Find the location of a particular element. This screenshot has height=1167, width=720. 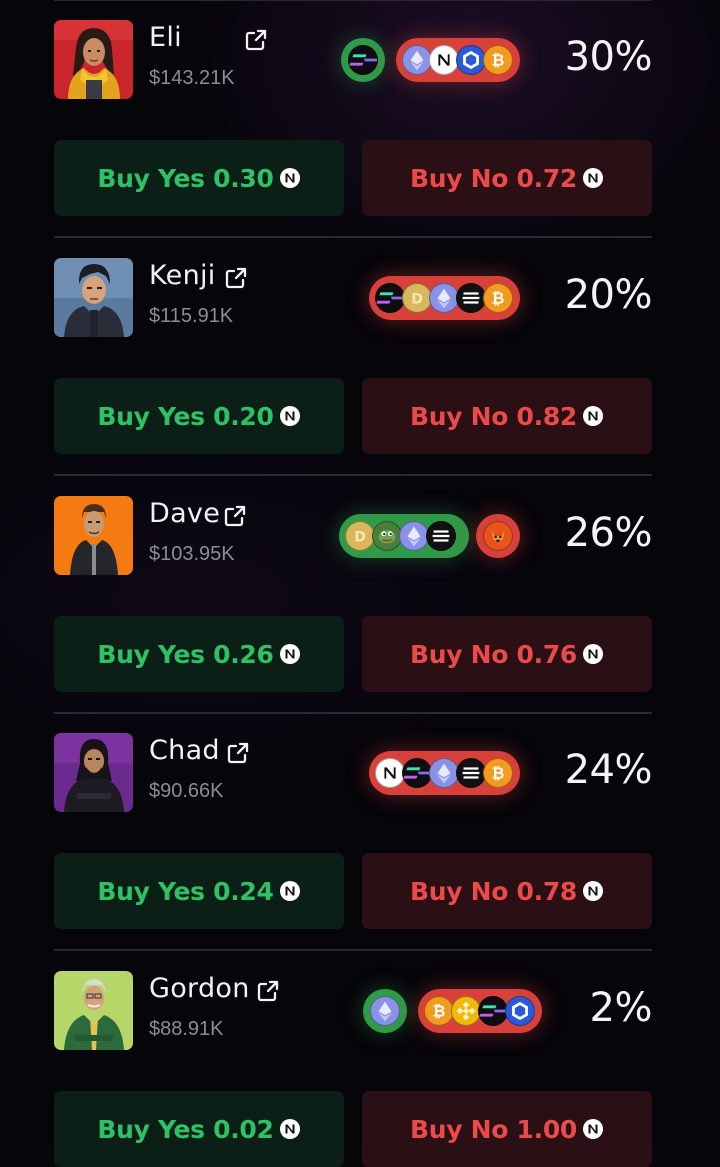

dave-avatar is located at coordinates (93, 535).